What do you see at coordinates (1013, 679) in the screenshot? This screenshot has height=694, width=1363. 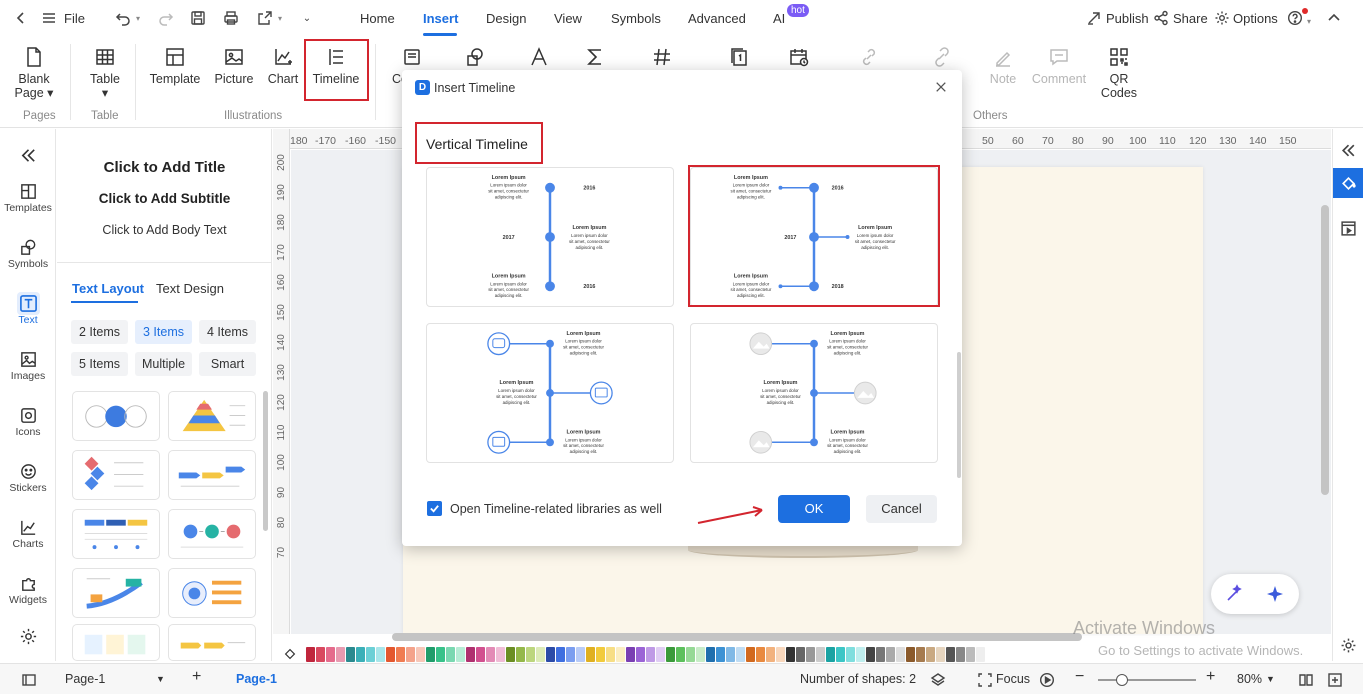 I see `focus-button: Focus` at bounding box center [1013, 679].